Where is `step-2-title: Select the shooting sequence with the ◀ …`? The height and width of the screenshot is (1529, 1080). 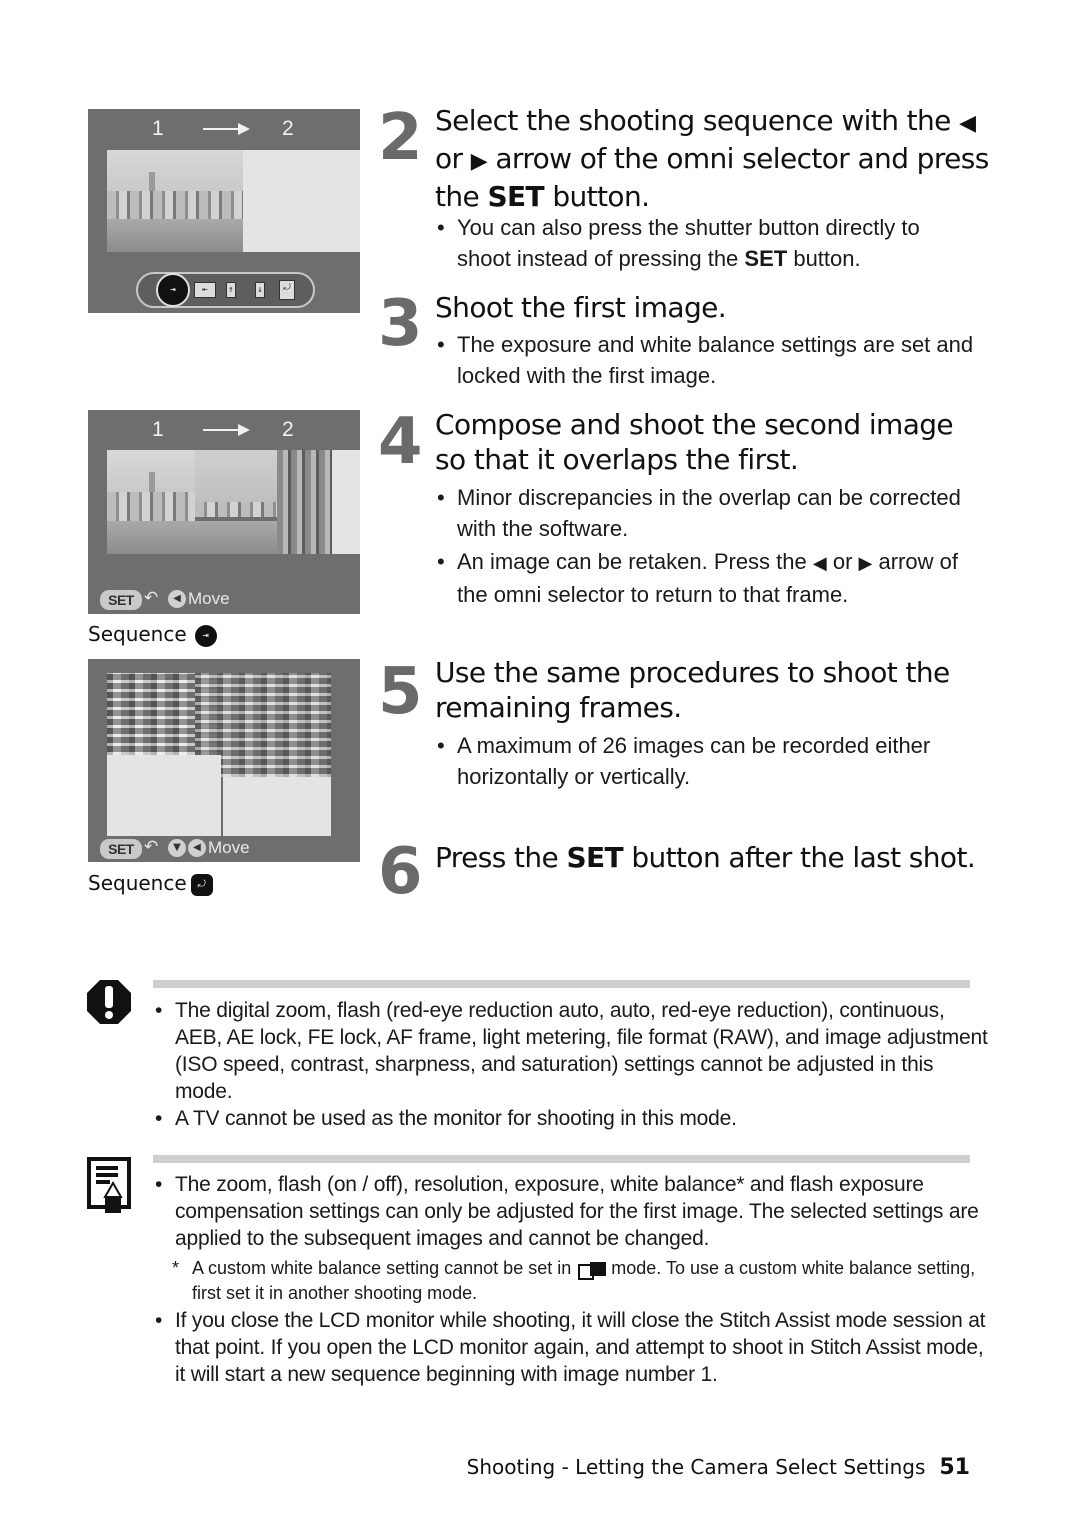
step-2-title: Select the shooting sequence with the ◀ … is located at coordinates (712, 158).